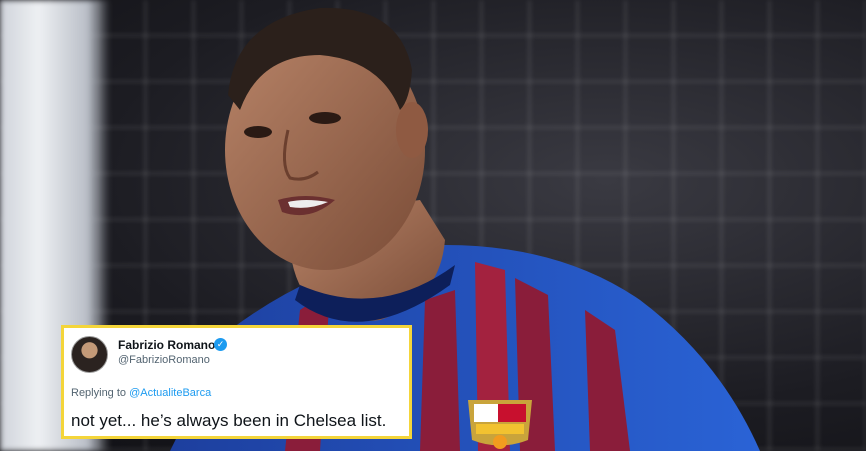 The width and height of the screenshot is (866, 451). What do you see at coordinates (166, 345) in the screenshot?
I see `author-name: Fabrizio Romano` at bounding box center [166, 345].